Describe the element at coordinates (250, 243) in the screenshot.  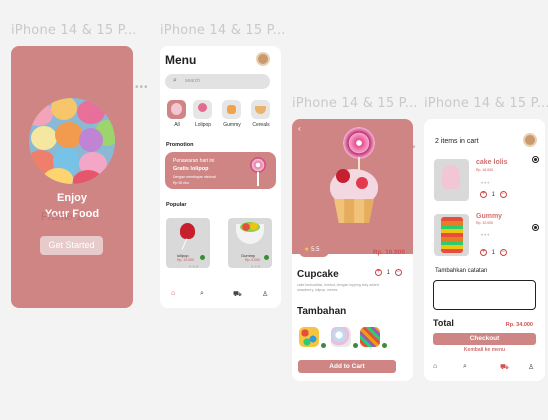
I see `product-card: Gummy Rp. 5.000` at that location.